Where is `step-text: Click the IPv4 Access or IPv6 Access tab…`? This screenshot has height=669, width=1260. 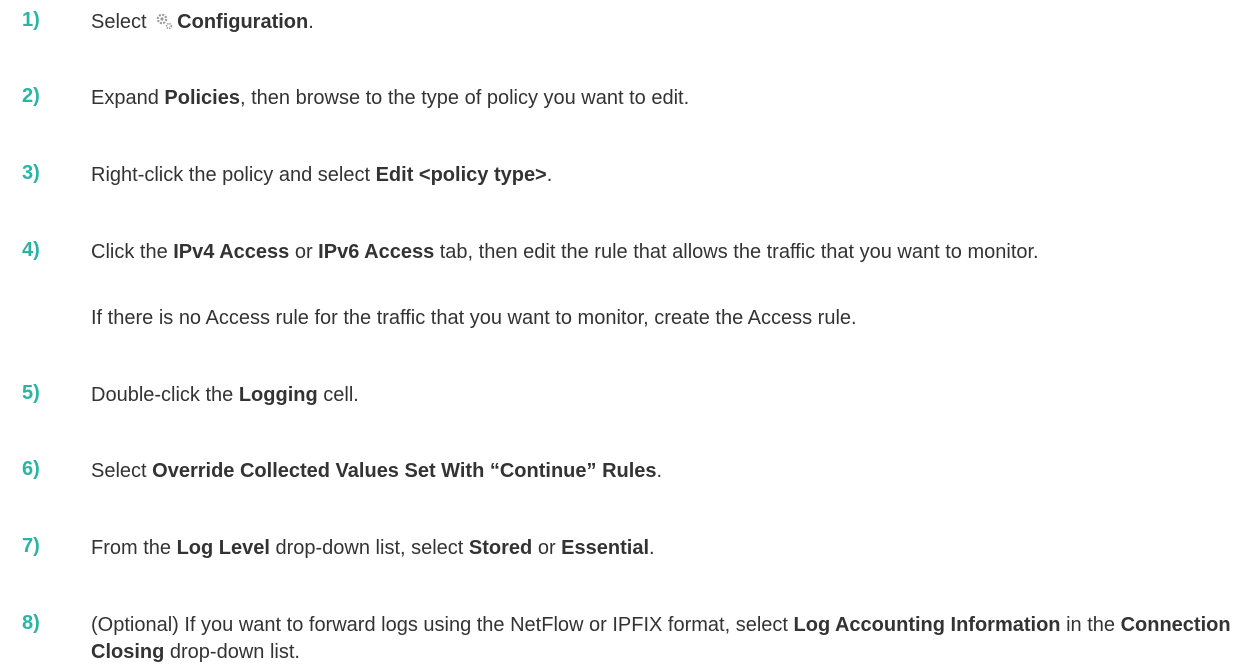 step-text: Click the IPv4 Access or IPv6 Access tab… is located at coordinates (565, 252).